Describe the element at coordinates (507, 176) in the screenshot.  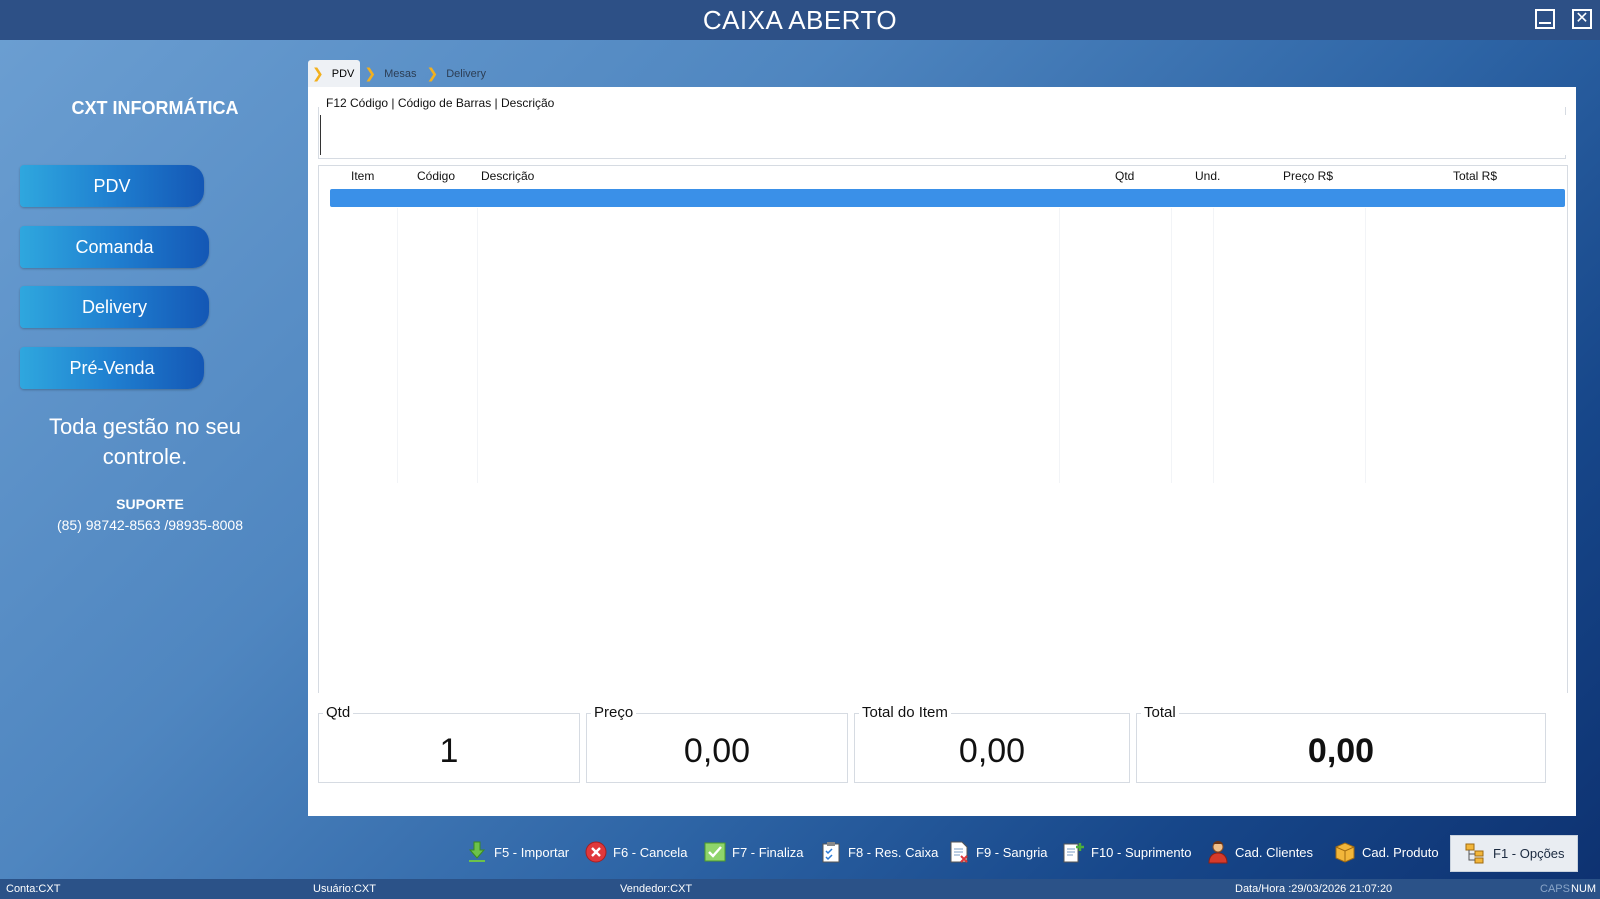
I see `col-descricao: Descrição` at that location.